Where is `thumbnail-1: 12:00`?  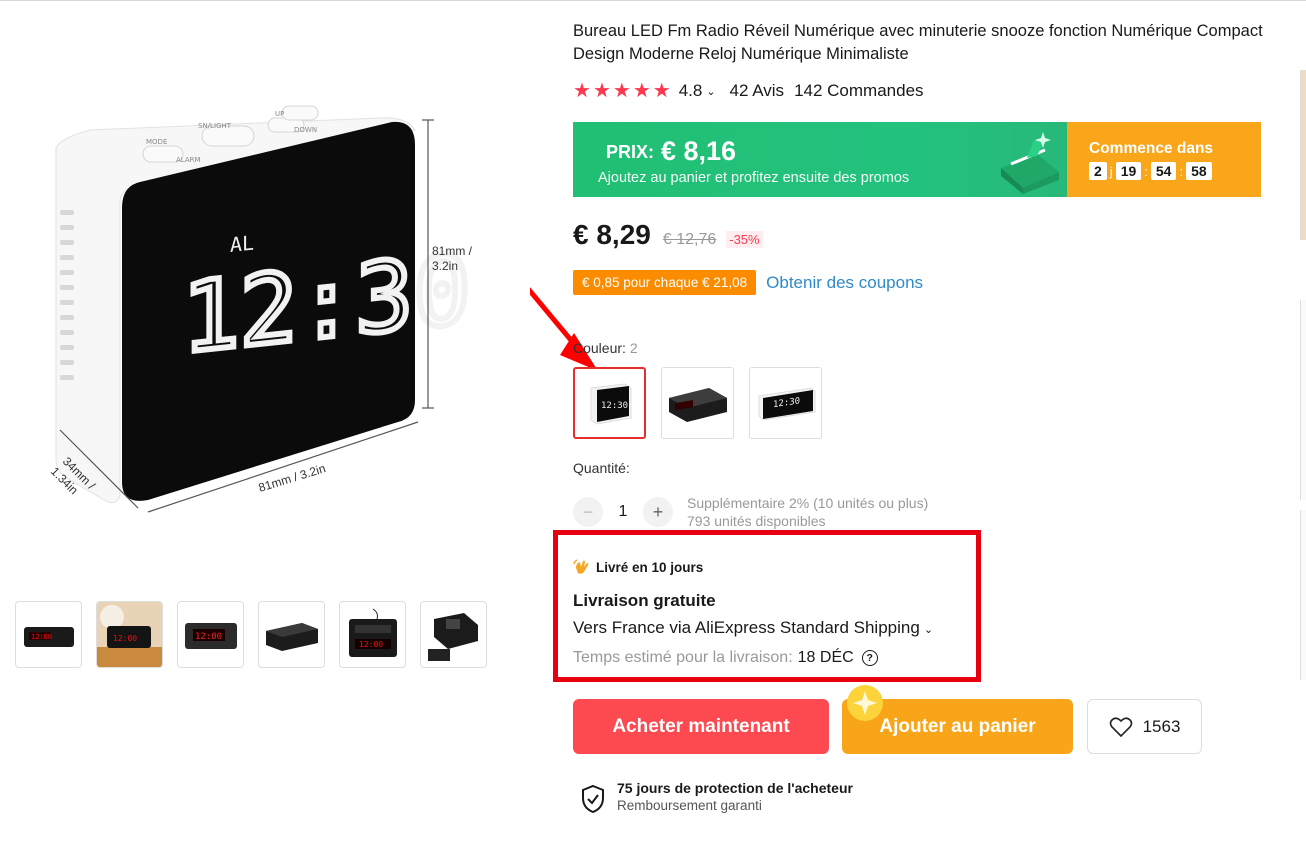 thumbnail-1: 12:00 is located at coordinates (48, 634).